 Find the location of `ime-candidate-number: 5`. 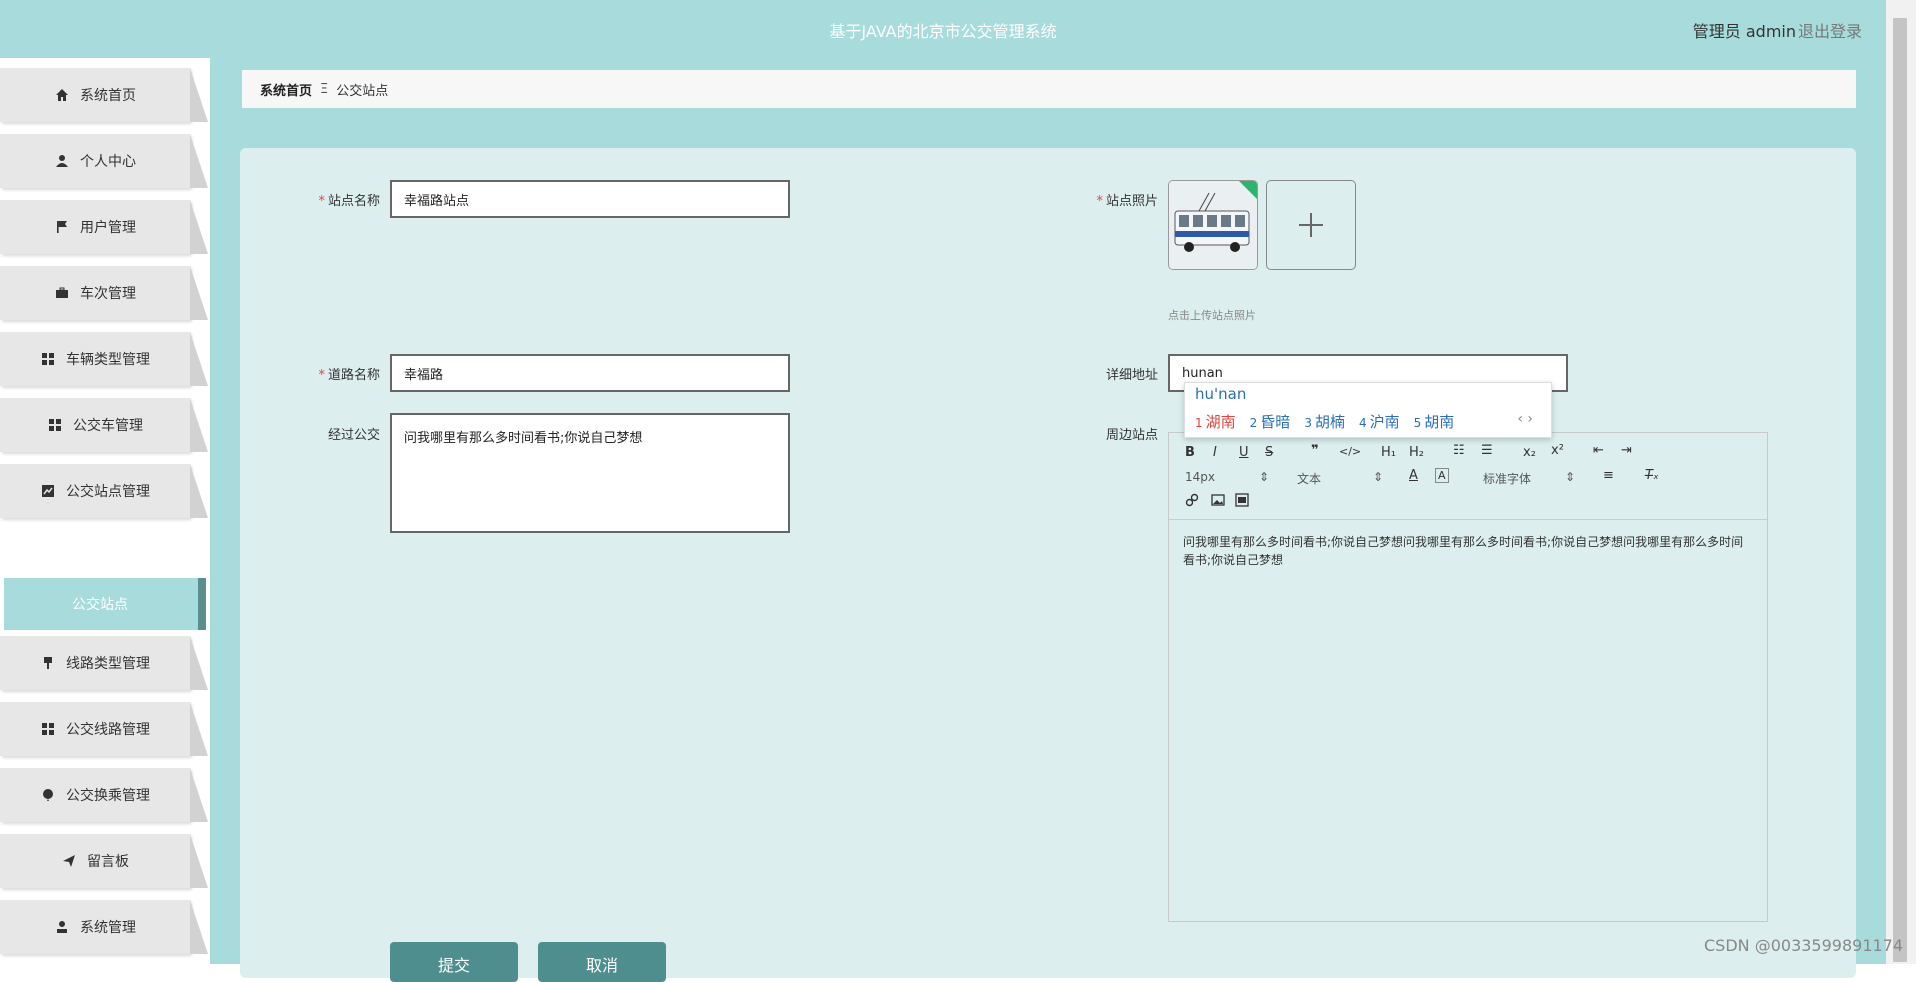

ime-candidate-number: 5 is located at coordinates (1417, 423).